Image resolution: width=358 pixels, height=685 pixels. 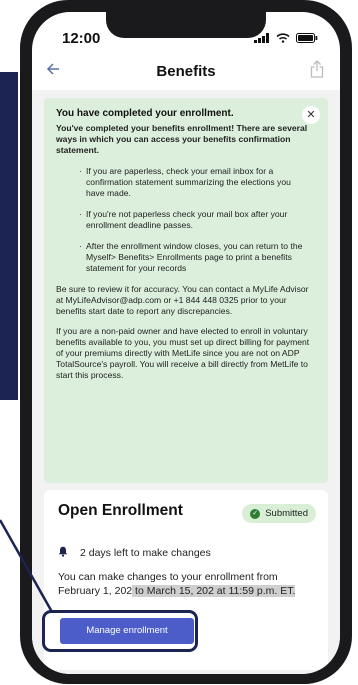 What do you see at coordinates (120, 631) in the screenshot?
I see `button-highlight-ring` at bounding box center [120, 631].